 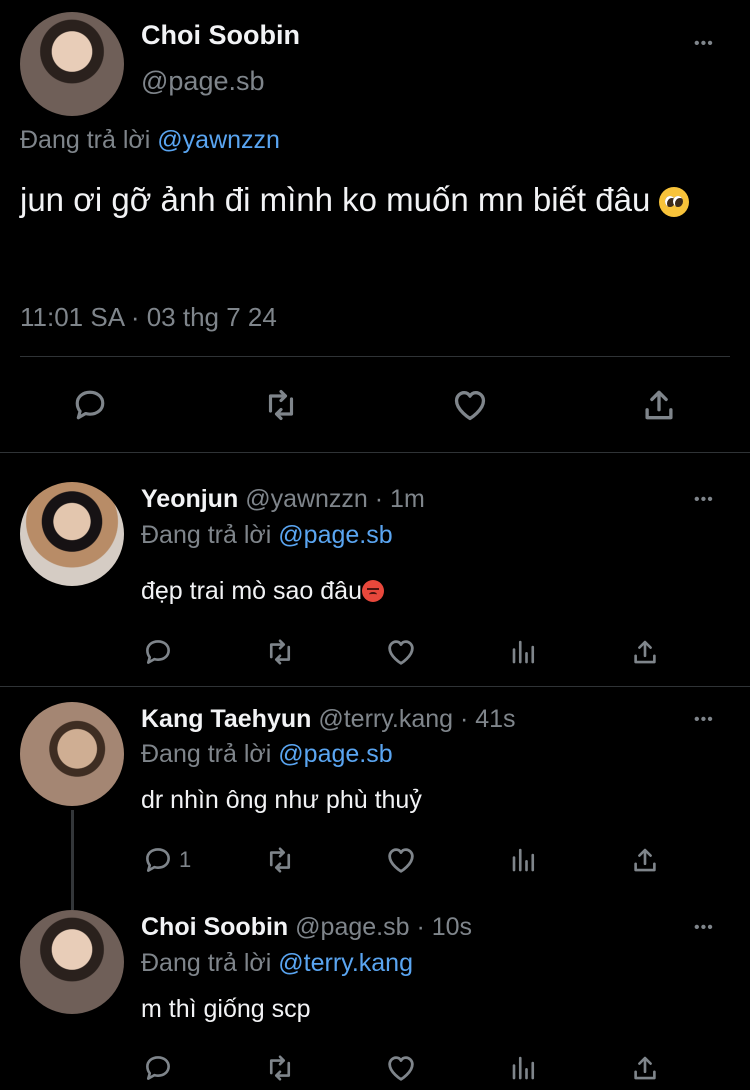 What do you see at coordinates (674, 202) in the screenshot?
I see `pleading-face-emoji` at bounding box center [674, 202].